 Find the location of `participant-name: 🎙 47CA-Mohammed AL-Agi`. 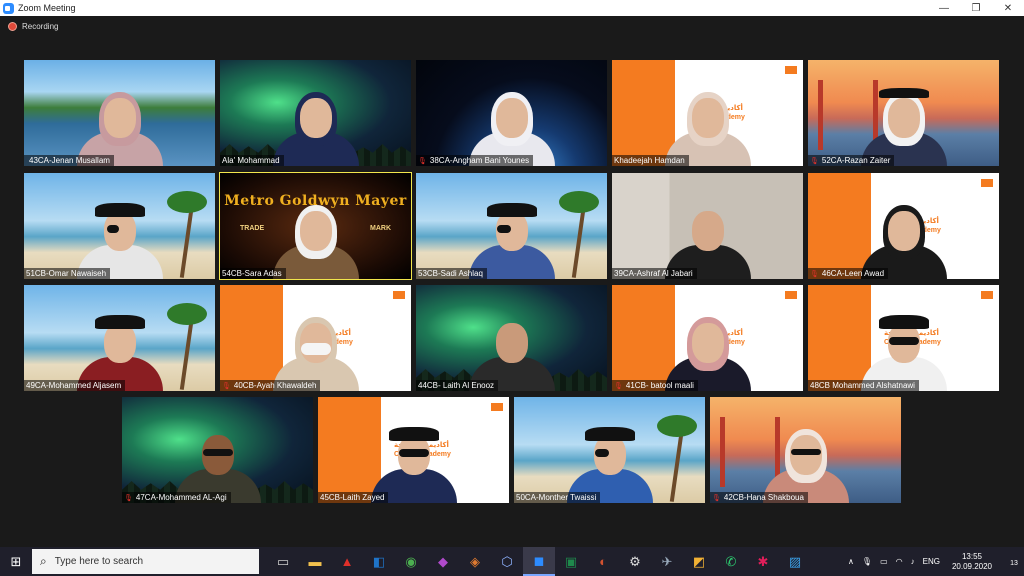

participant-name: 🎙 47CA-Mohammed AL-Agi is located at coordinates (176, 497).